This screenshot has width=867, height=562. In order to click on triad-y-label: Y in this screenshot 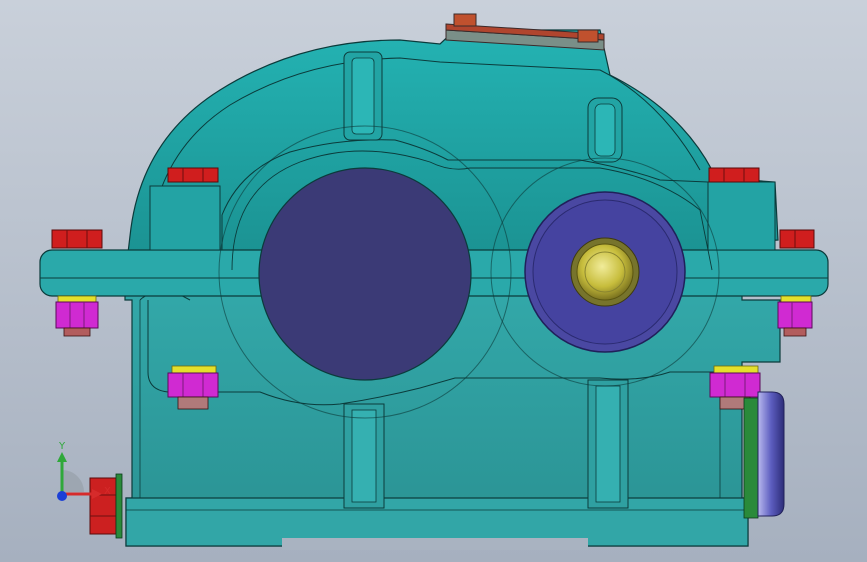, I will do `click(62, 446)`.